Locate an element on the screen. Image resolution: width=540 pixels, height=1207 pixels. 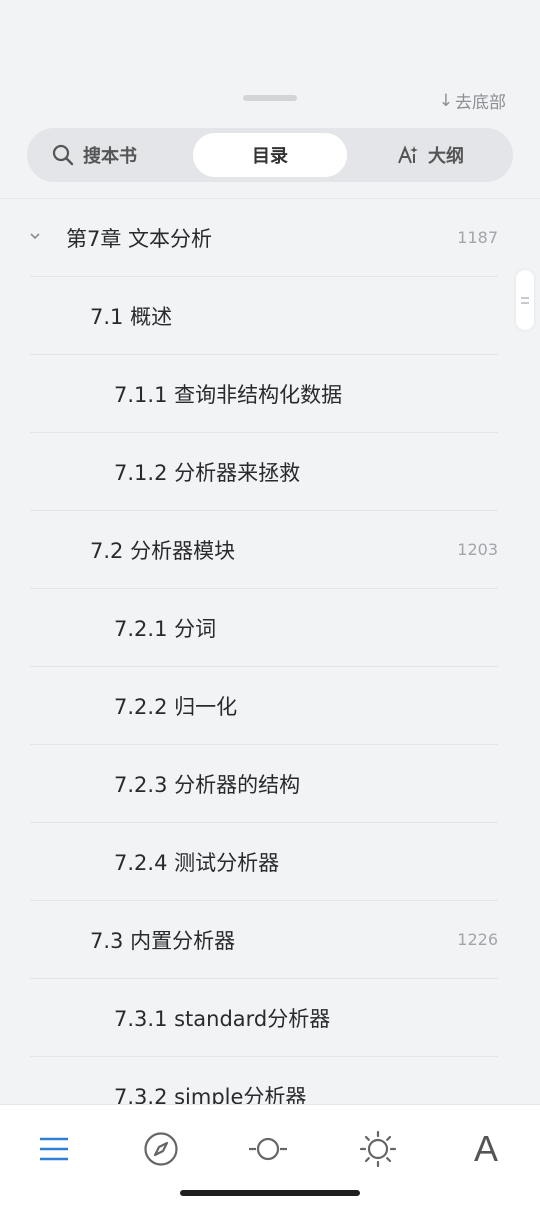
toc-item-subsection: 7.1.1 查询非结构化数据 is located at coordinates (264, 394).